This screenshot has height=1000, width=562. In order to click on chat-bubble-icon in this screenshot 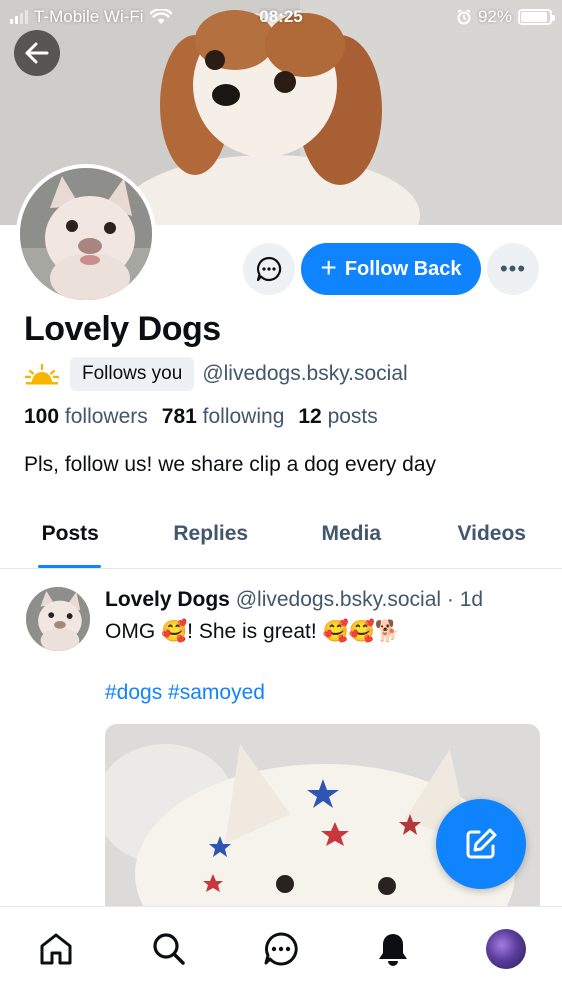, I will do `click(269, 269)`.